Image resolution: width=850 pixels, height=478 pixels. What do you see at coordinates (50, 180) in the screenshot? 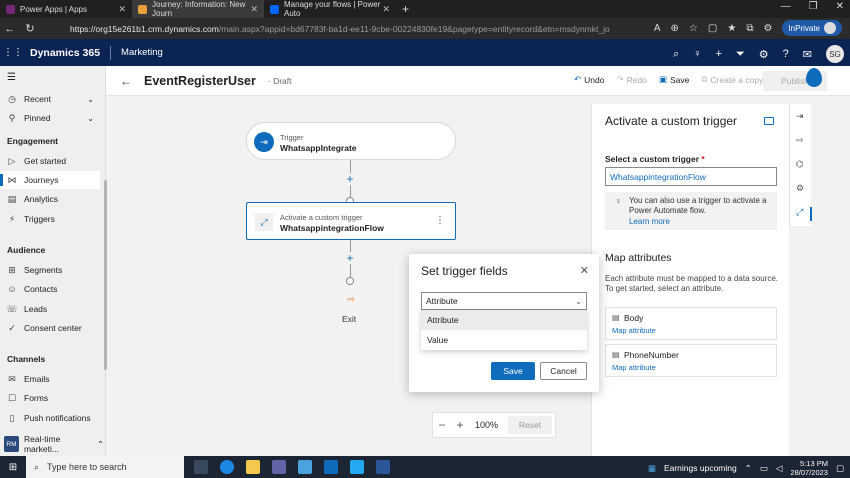
I see `nav-journeys: ⋈ Journeys` at bounding box center [50, 180].